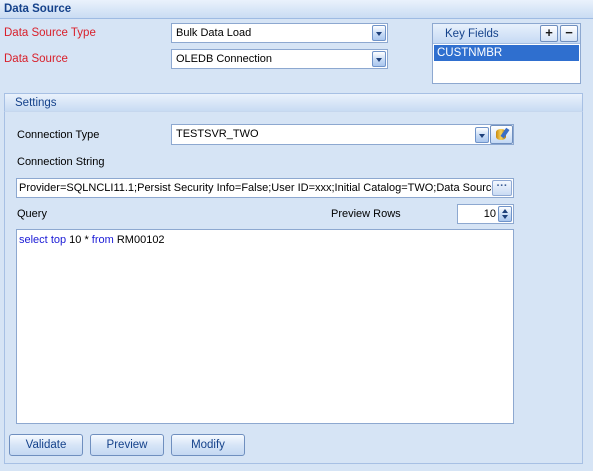 The height and width of the screenshot is (471, 593). What do you see at coordinates (569, 33) in the screenshot?
I see `remove-key-field-button: −` at bounding box center [569, 33].